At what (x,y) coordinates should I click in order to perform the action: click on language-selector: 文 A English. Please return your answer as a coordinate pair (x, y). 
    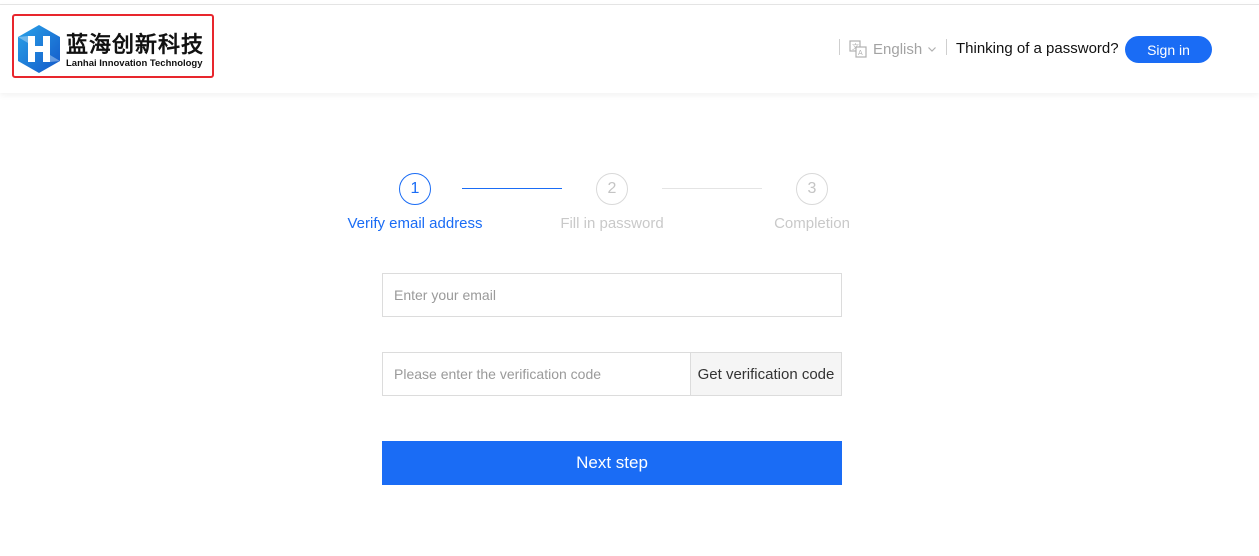
    Looking at the image, I should click on (893, 49).